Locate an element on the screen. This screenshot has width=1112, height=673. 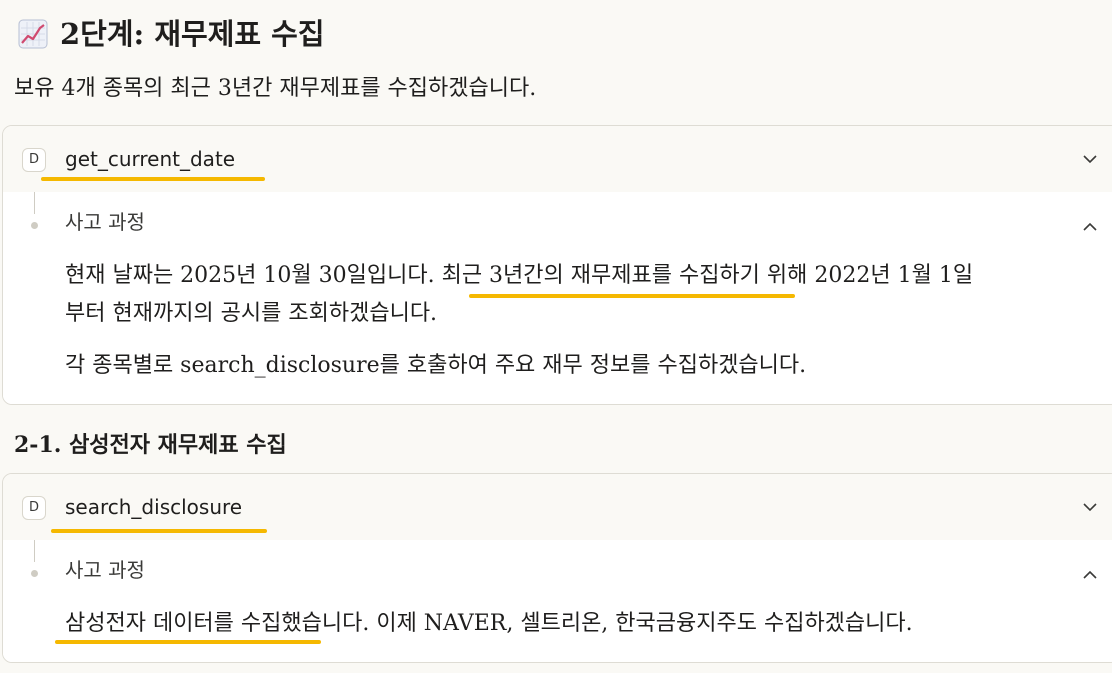
tool-call-header: D search_disclosure is located at coordinates (557, 507).